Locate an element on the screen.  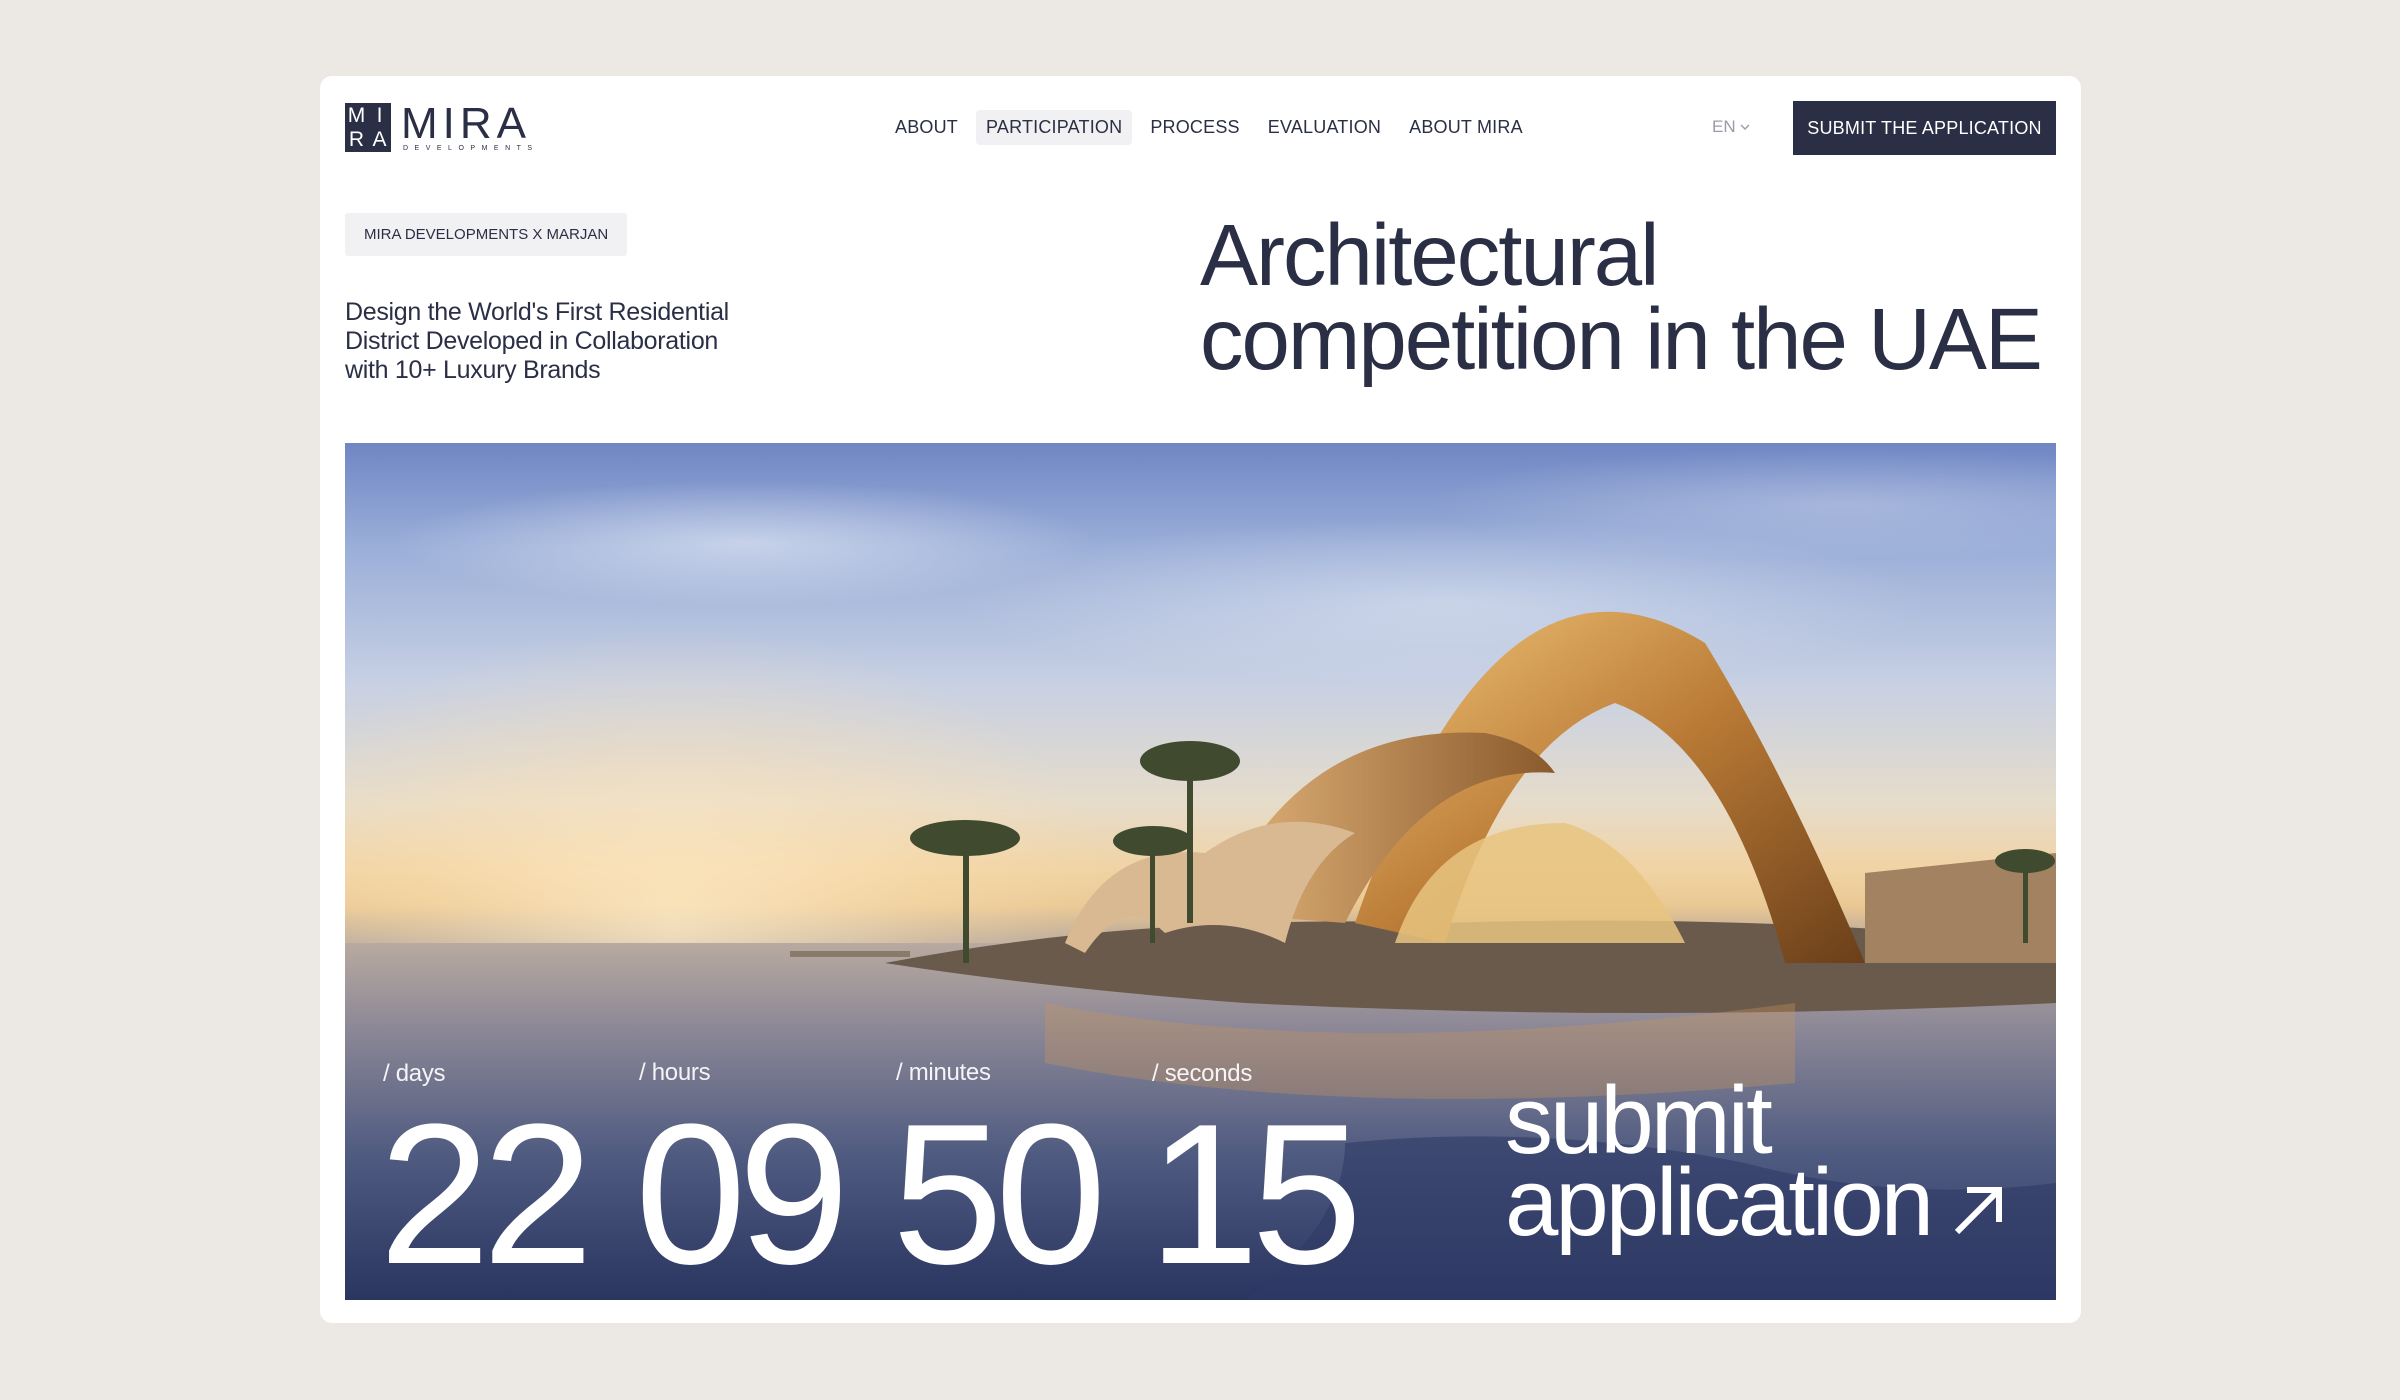
logo-name: MIRA is located at coordinates (466, 123).